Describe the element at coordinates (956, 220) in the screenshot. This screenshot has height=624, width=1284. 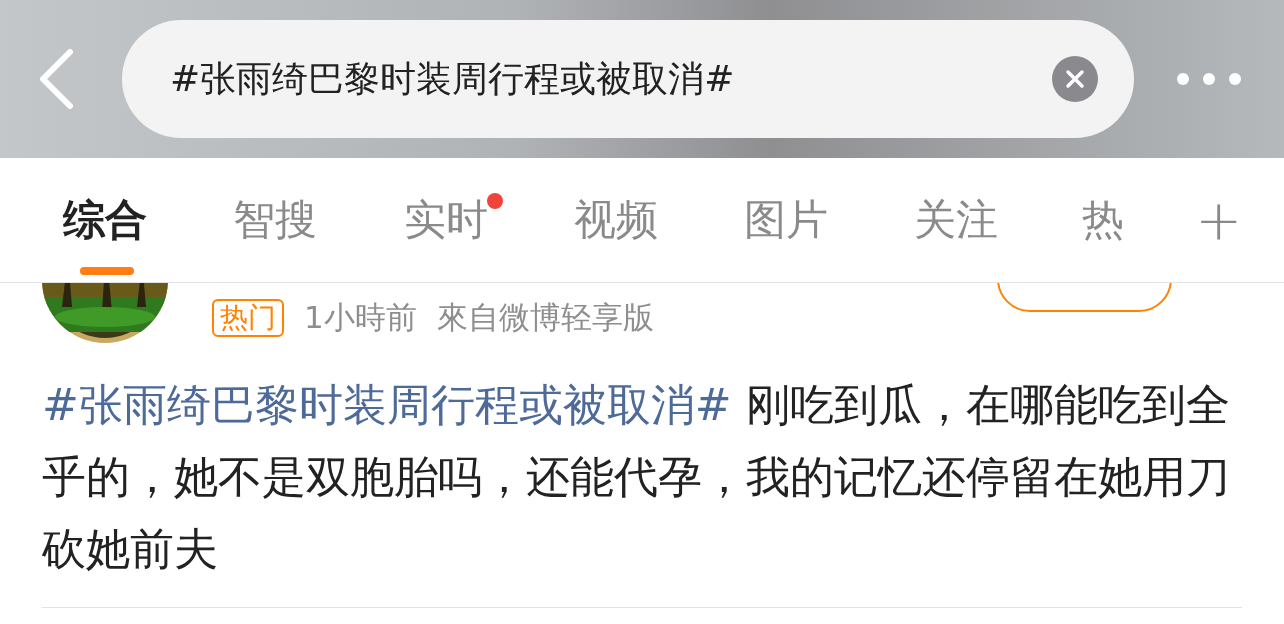
I see `tab: 关注` at that location.